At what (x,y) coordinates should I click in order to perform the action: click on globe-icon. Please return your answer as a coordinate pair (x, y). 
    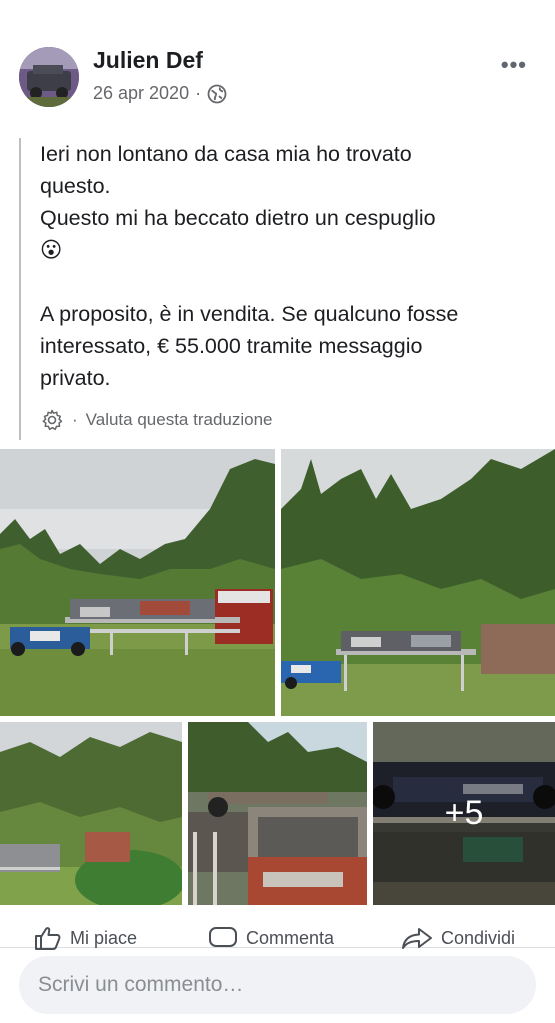
    Looking at the image, I should click on (217, 94).